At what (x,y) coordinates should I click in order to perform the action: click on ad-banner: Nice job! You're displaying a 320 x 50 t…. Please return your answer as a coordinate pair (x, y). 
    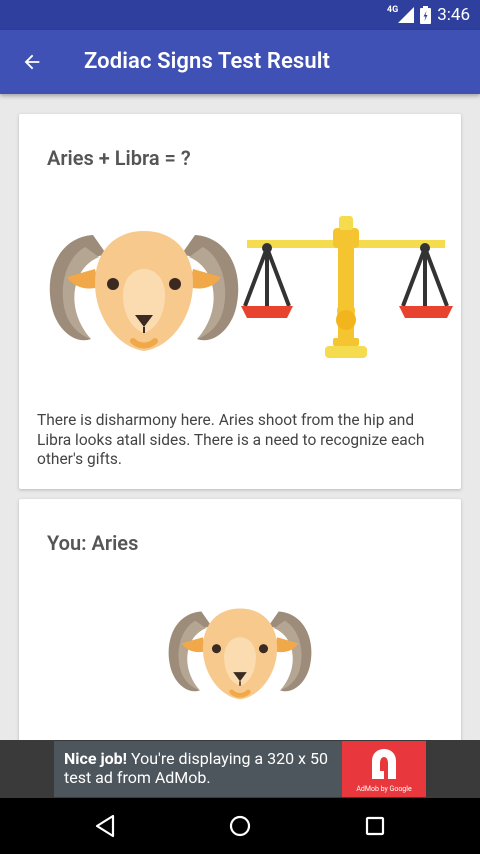
    Looking at the image, I should click on (240, 769).